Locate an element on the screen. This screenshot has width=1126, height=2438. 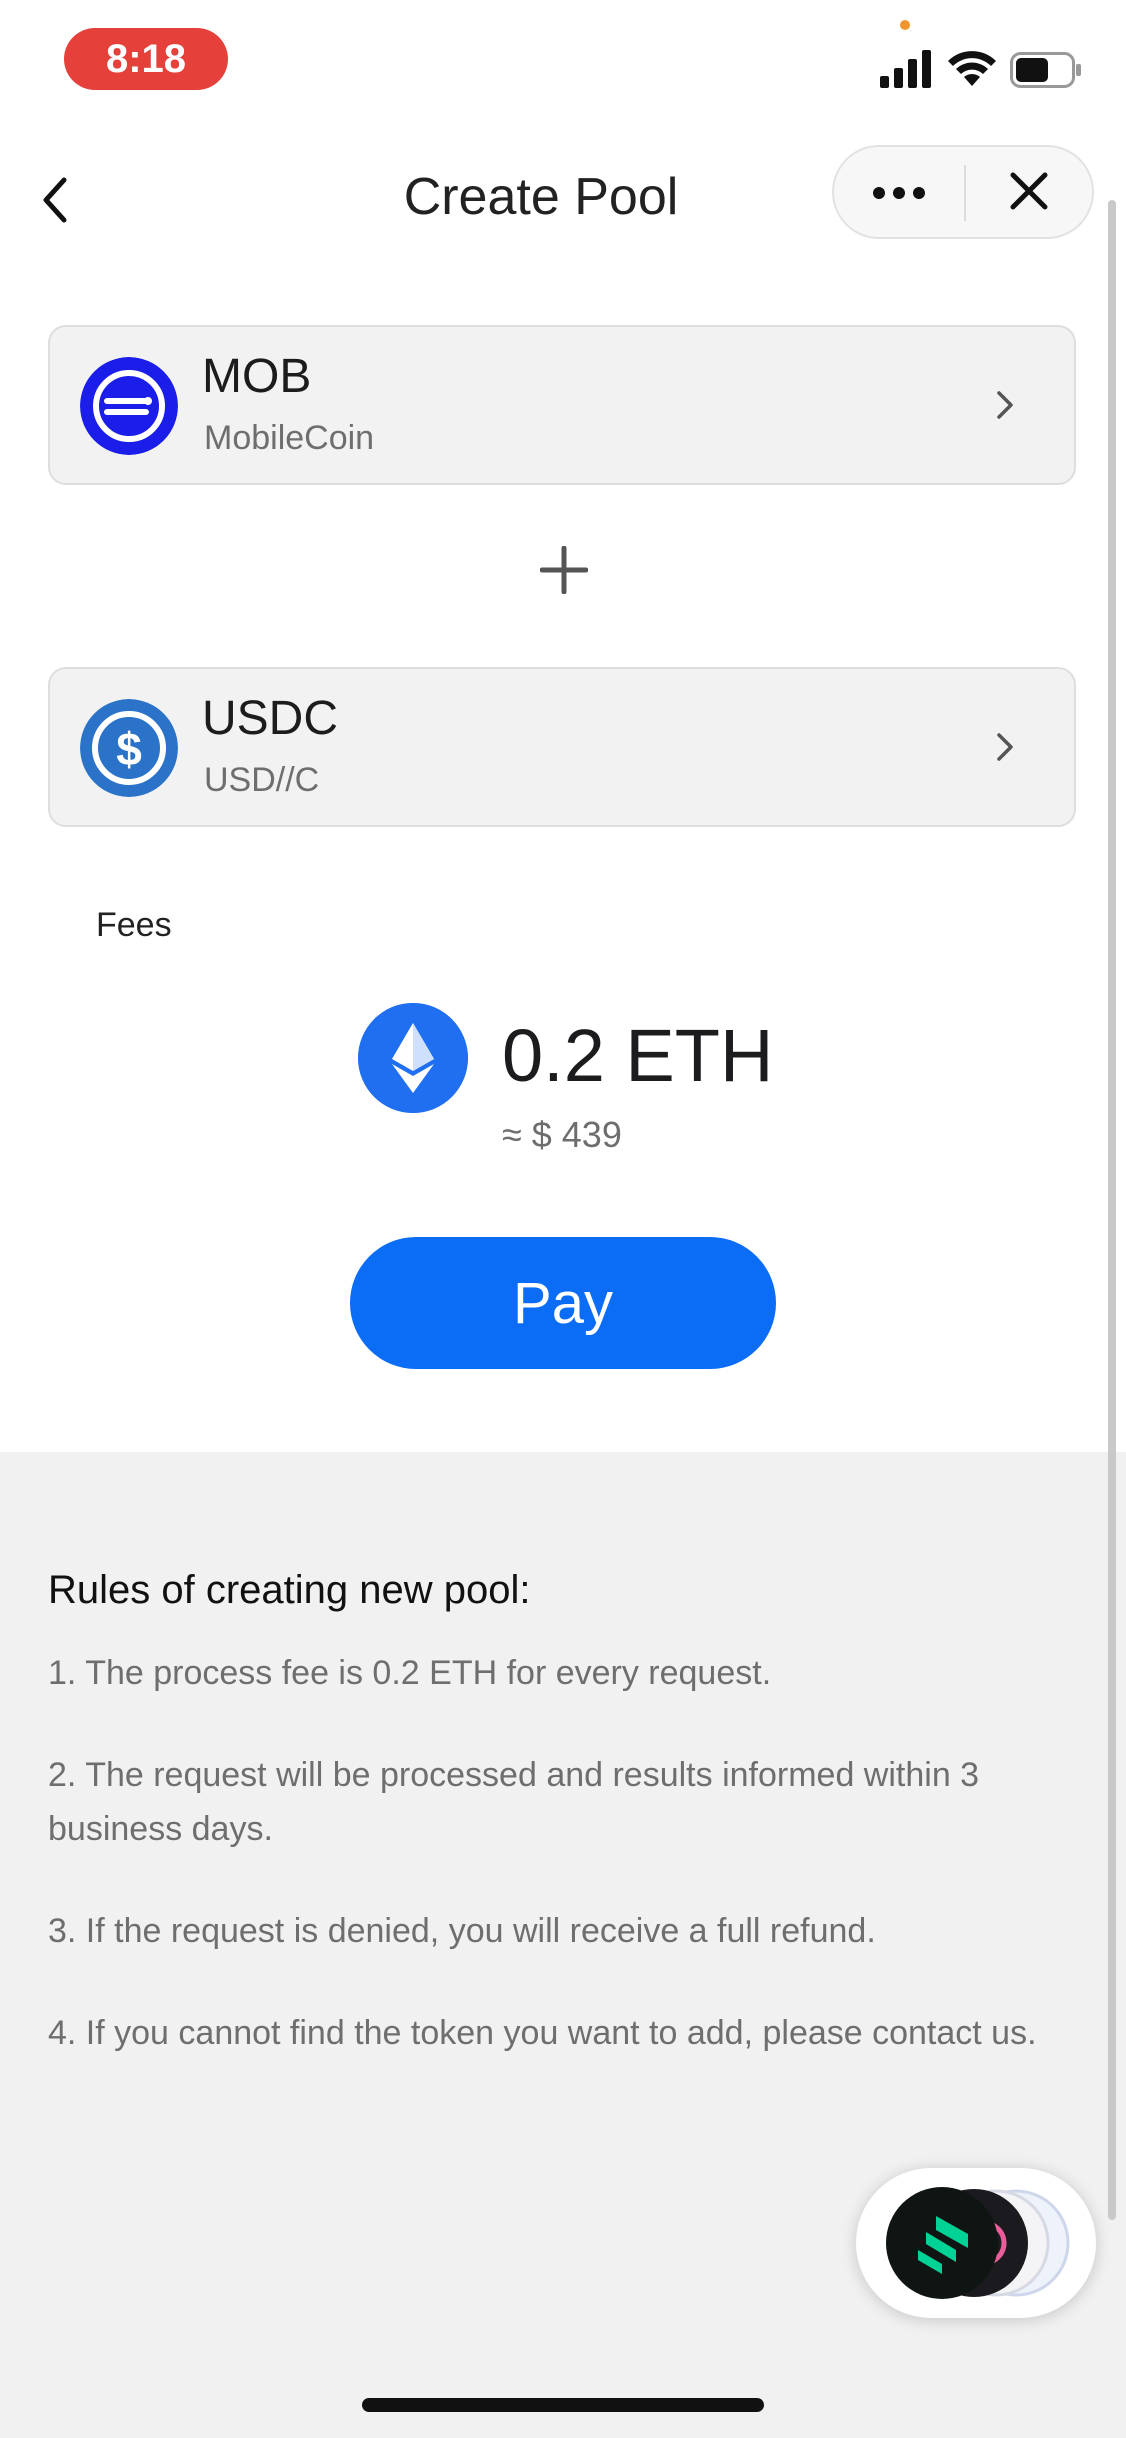
token-select-usdc: $ USDC USD//C is located at coordinates (562, 747).